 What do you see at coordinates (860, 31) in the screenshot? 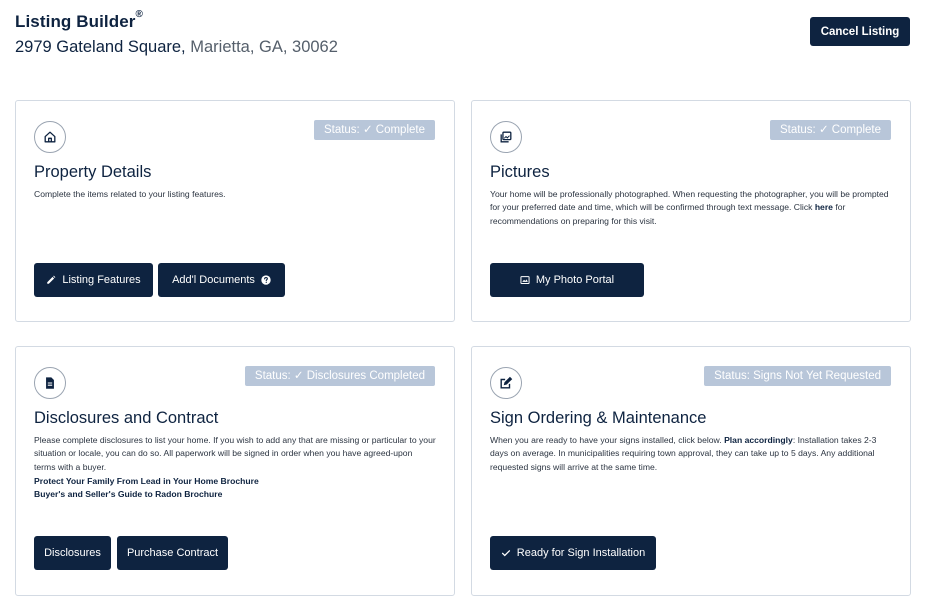
I see `cancel-listing-button: Cancel Listing` at bounding box center [860, 31].